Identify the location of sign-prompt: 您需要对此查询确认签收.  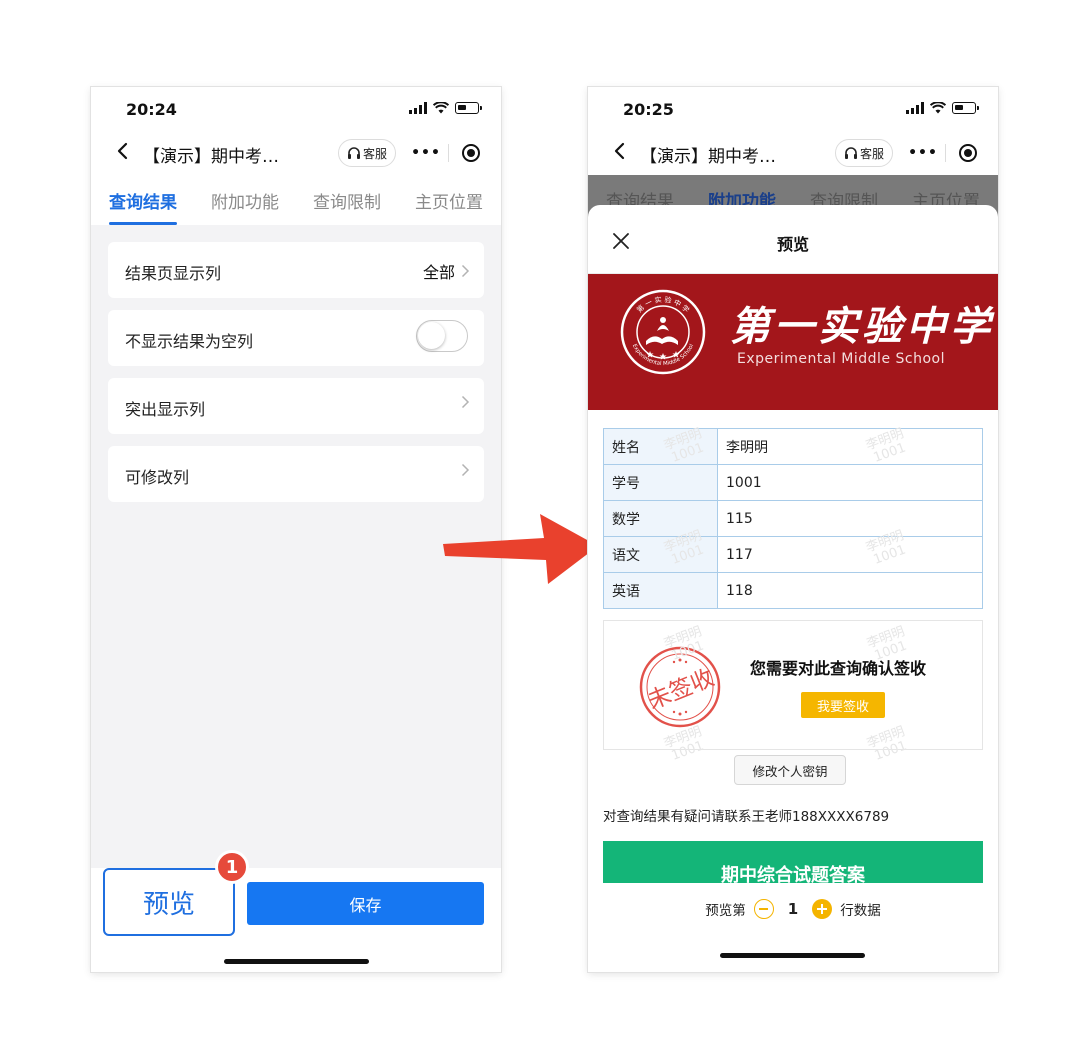
(838, 668).